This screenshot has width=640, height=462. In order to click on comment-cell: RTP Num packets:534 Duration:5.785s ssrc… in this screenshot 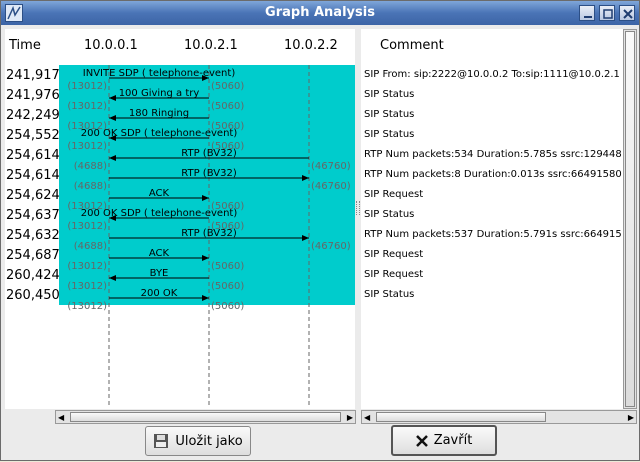, I will do `click(493, 159)`.